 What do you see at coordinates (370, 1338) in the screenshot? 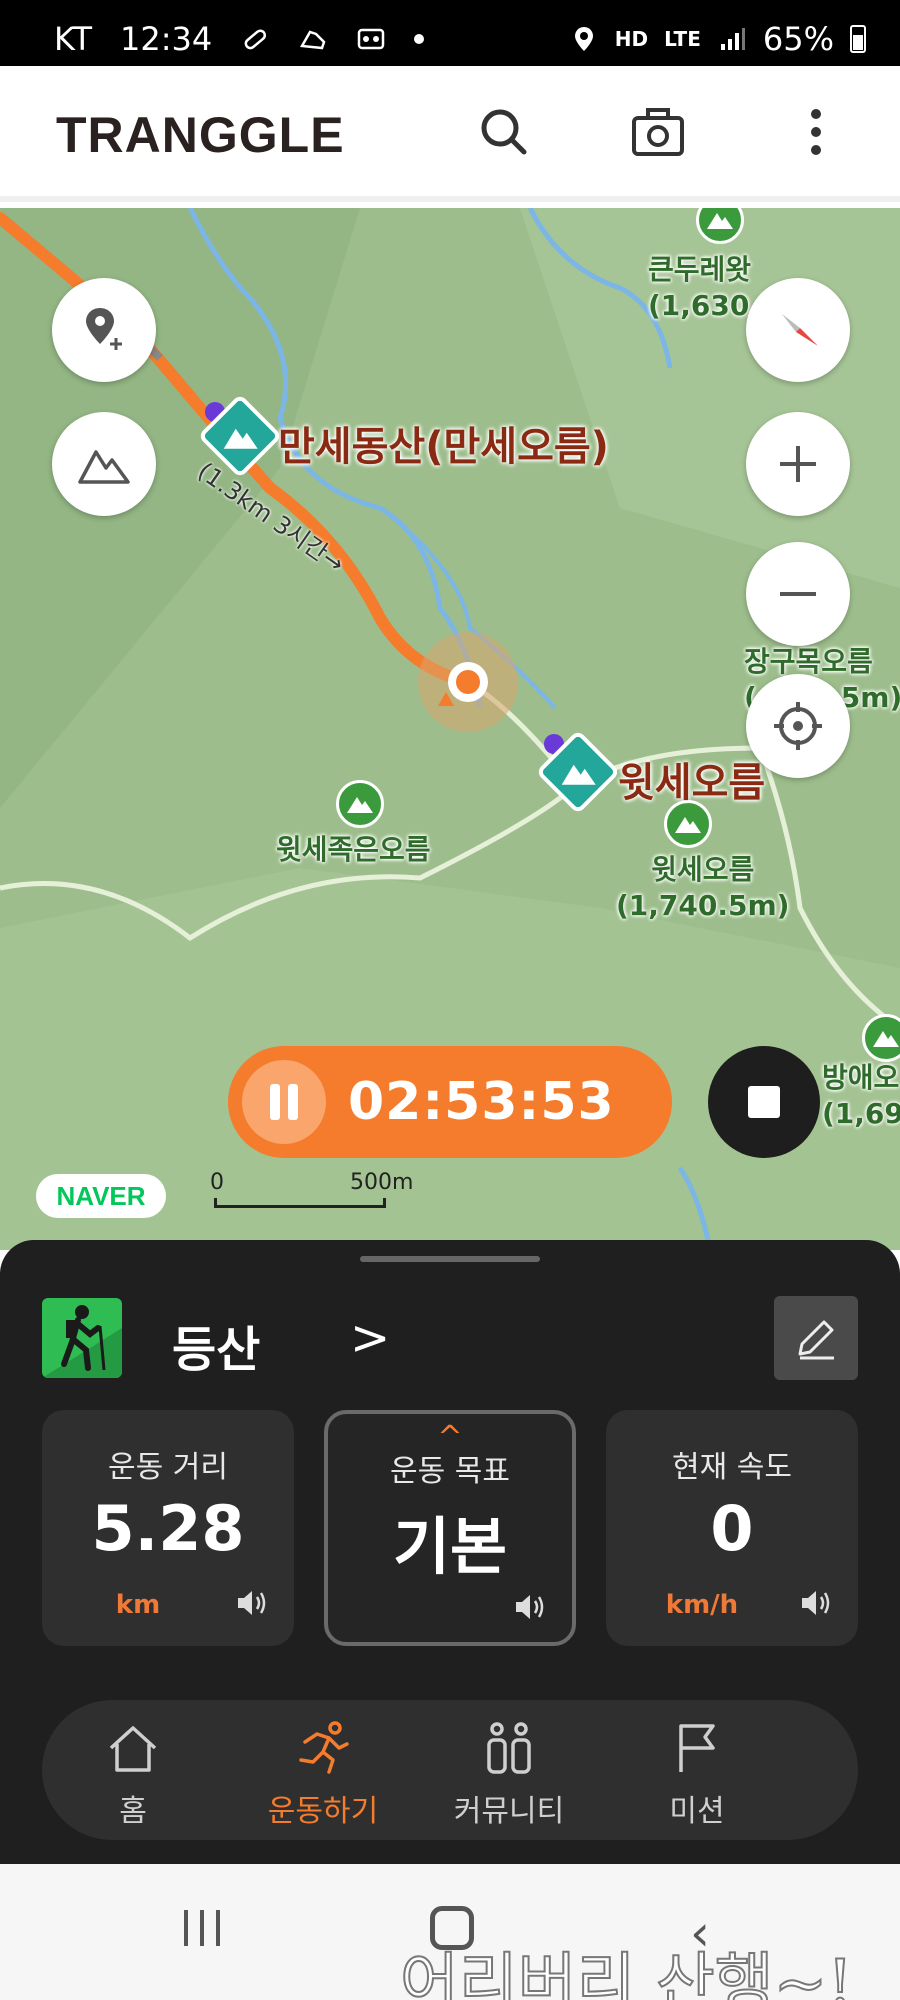
I see `chevron-right-icon: >` at bounding box center [370, 1338].